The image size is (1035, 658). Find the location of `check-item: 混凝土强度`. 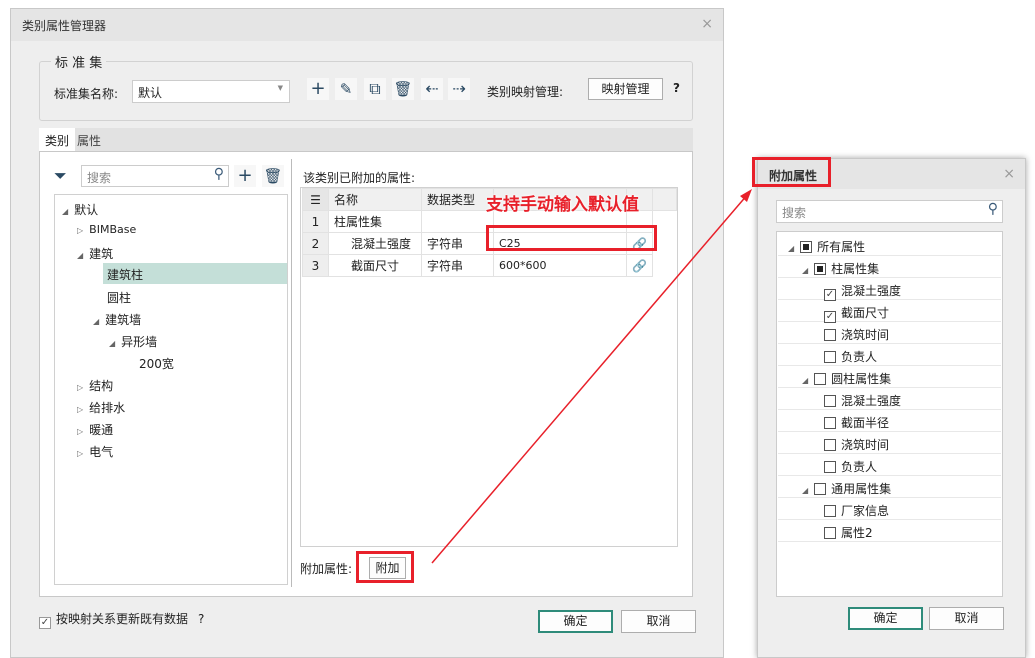

check-item: 混凝土强度 is located at coordinates (889, 399).